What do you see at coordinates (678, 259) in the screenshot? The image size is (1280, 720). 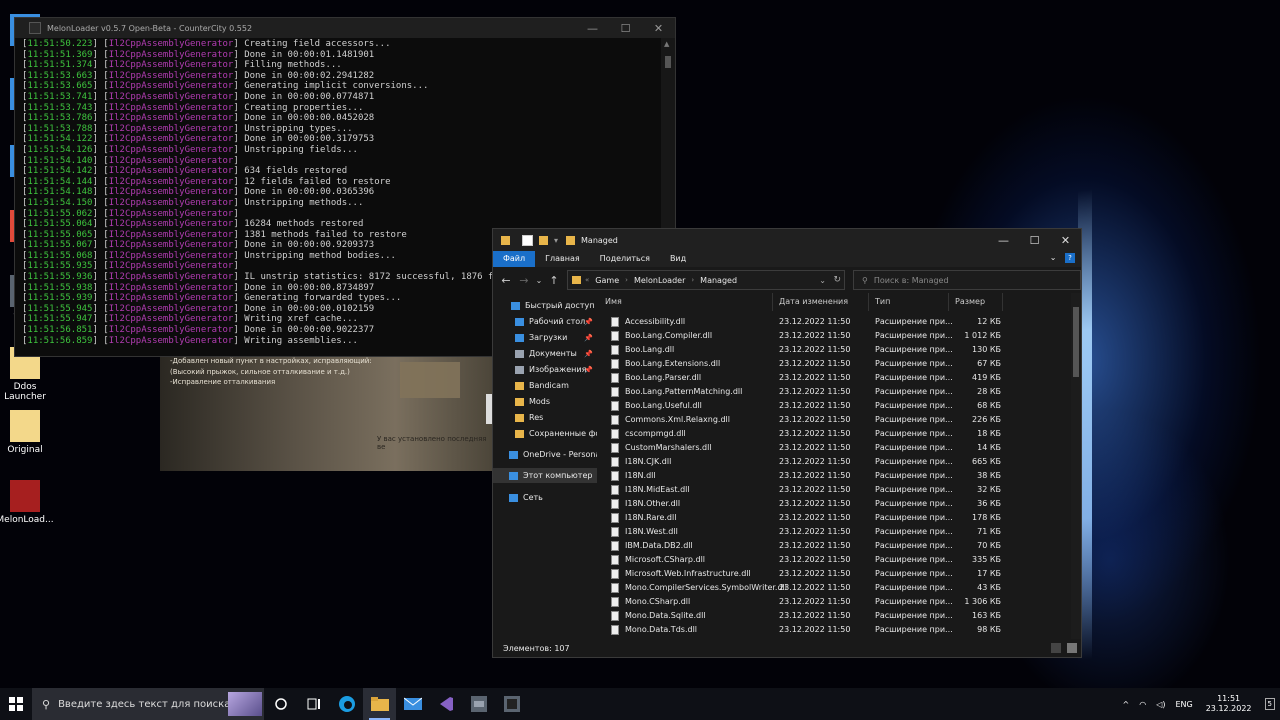 I see `tab-view: Вид` at bounding box center [678, 259].